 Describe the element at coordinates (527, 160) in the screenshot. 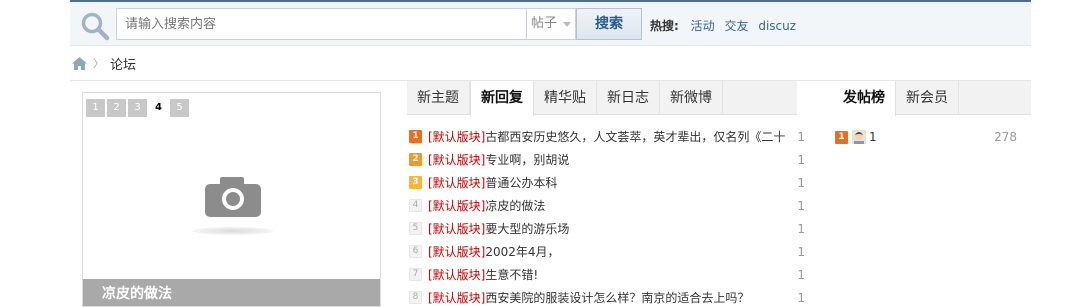

I see `thread-title-text: 专业啊，别胡说` at that location.